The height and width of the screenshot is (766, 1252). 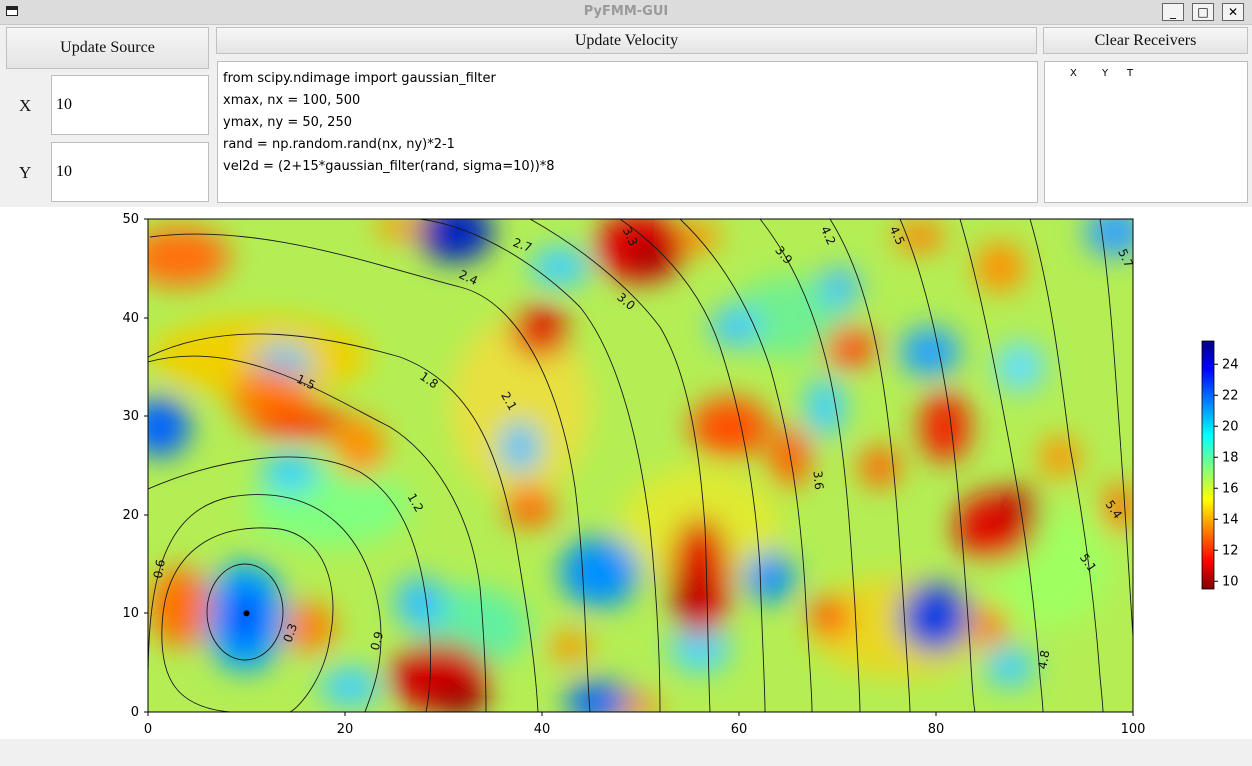 What do you see at coordinates (1230, 581) in the screenshot?
I see `colorbar-tick-label: 10` at bounding box center [1230, 581].